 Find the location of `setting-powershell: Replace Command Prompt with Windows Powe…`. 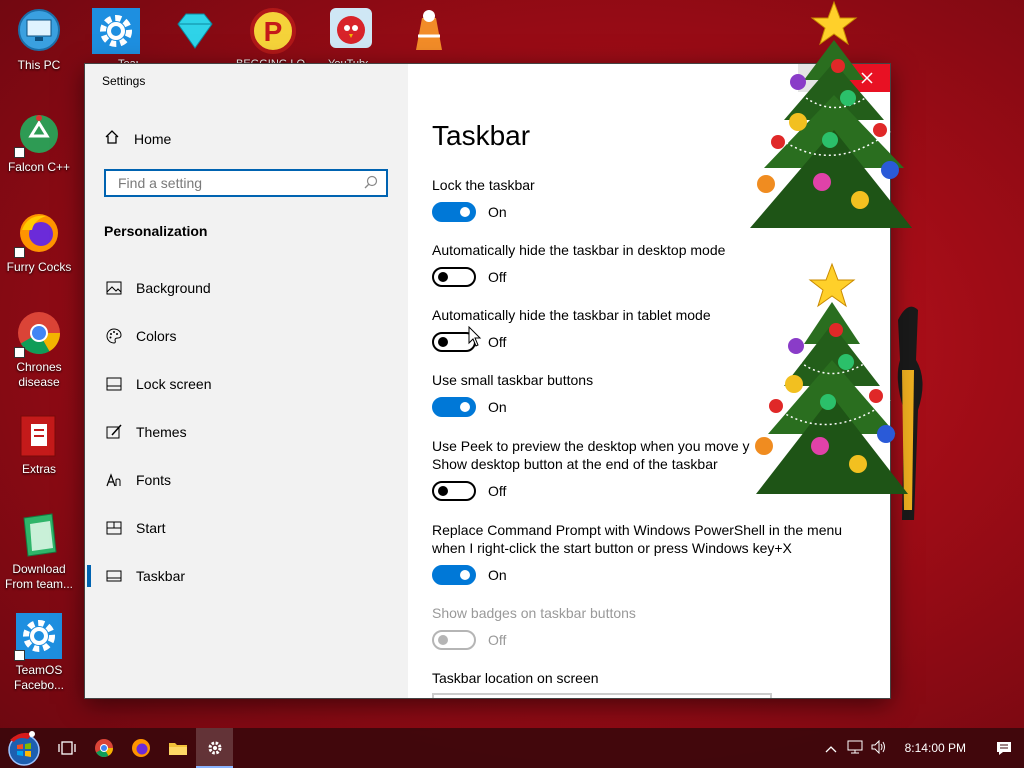

setting-powershell: Replace Command Prompt with Windows Powe… is located at coordinates (647, 553).